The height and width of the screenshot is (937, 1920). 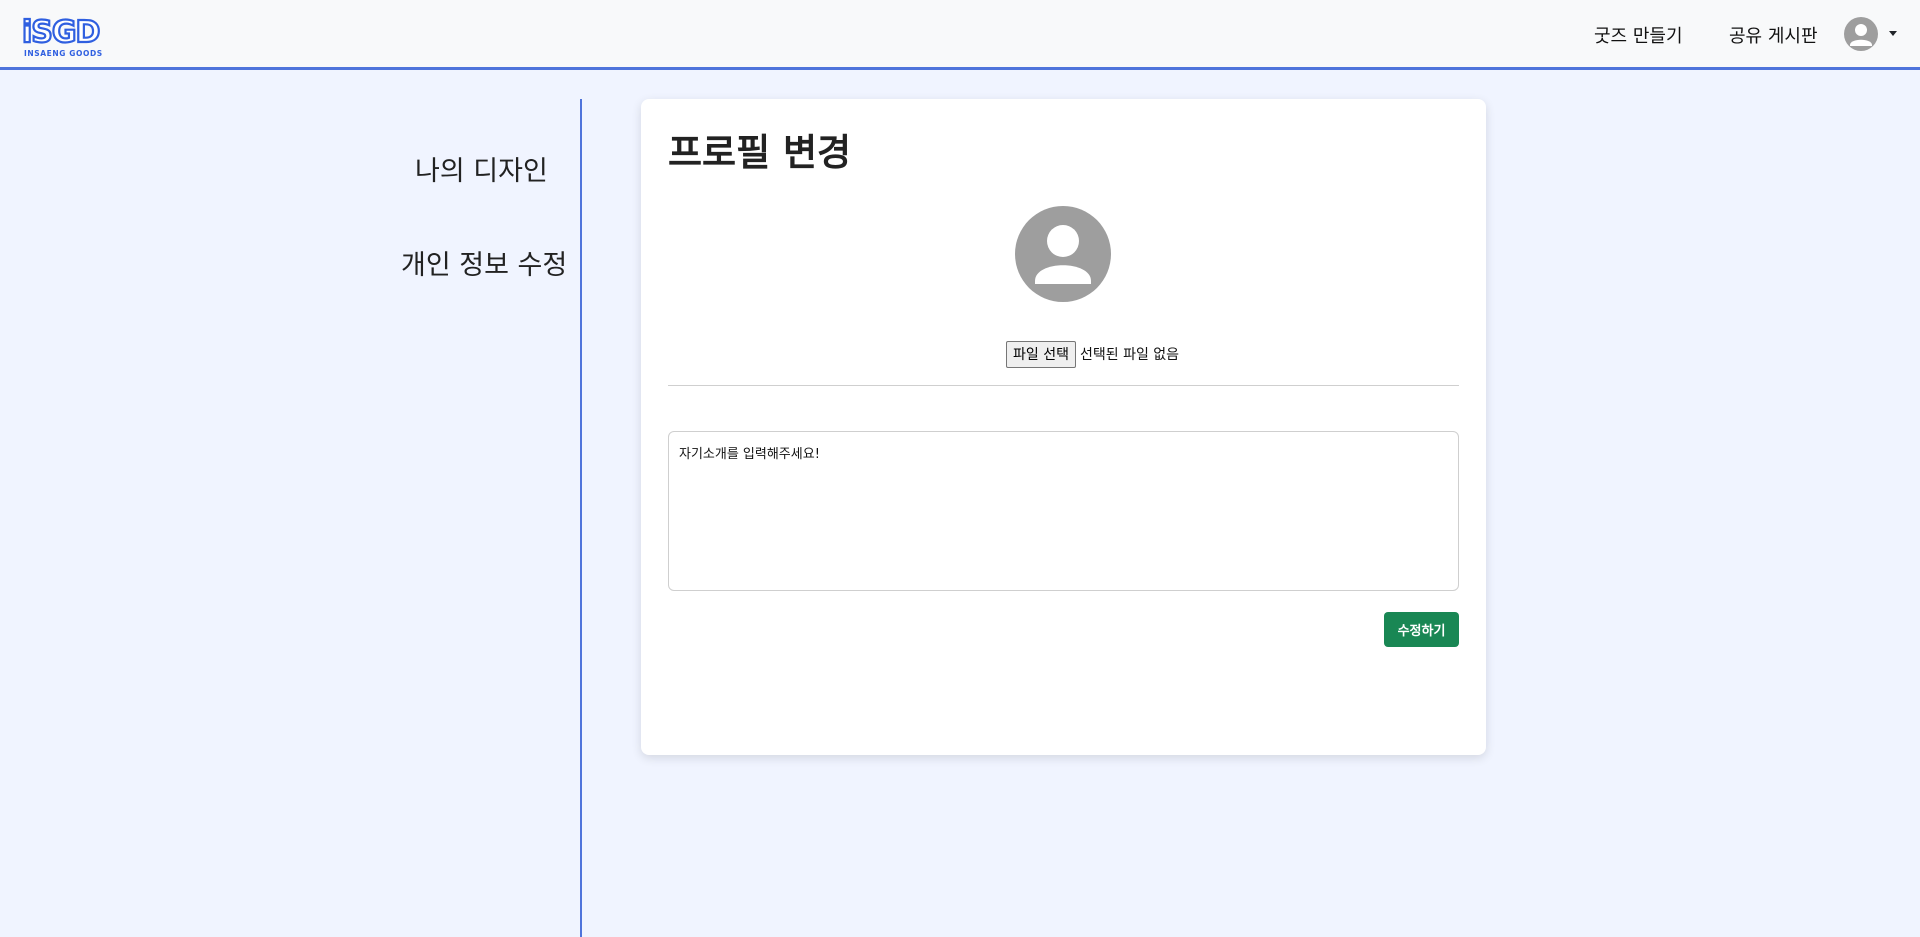 I want to click on file-select-button: 파일 선택, so click(x=1041, y=354).